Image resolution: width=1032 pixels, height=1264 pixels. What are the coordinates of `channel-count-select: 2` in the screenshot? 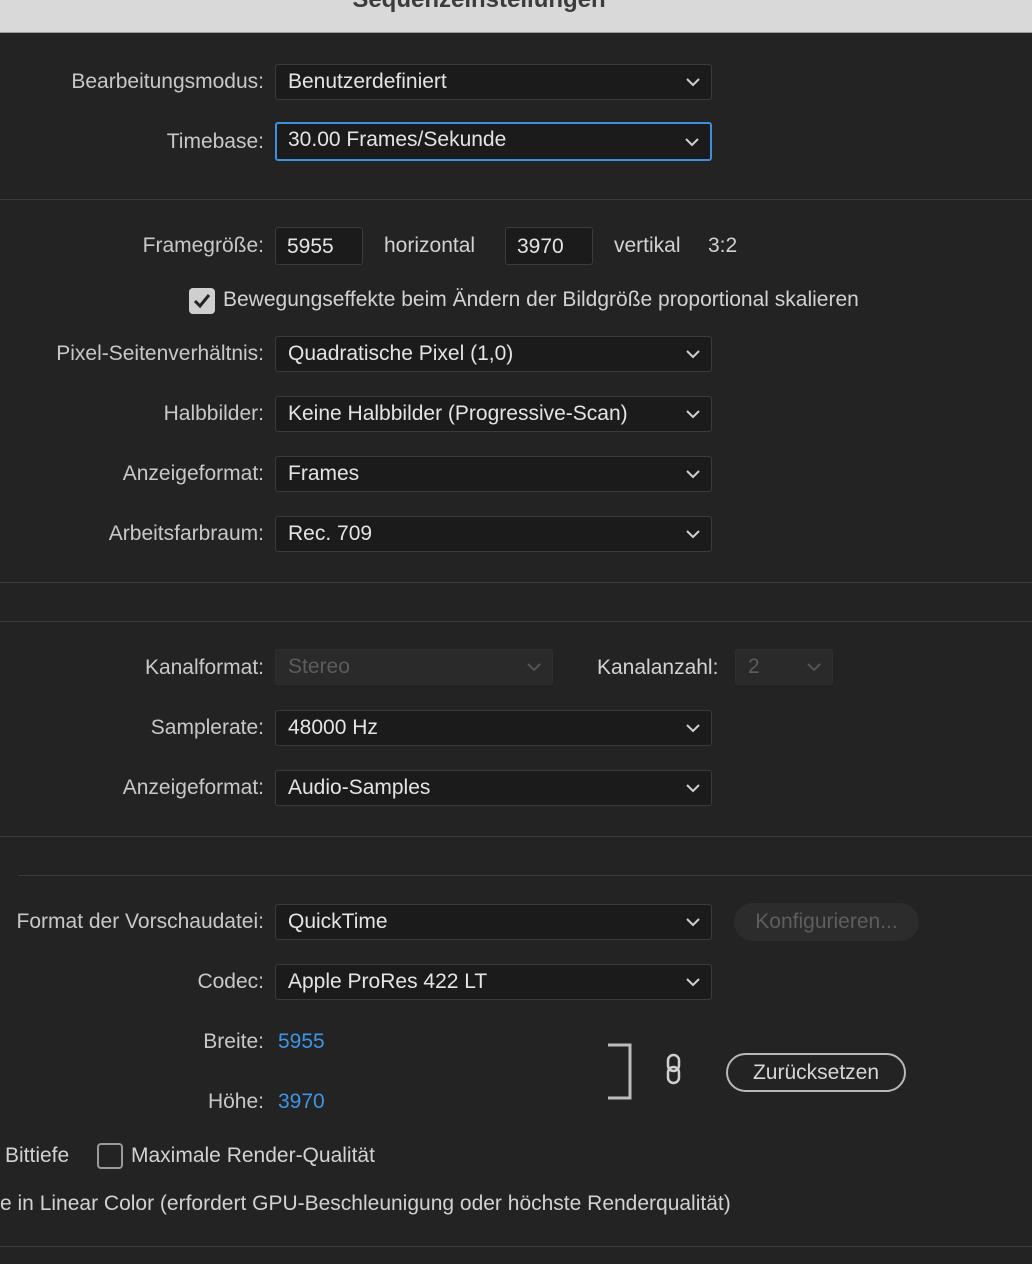 It's located at (784, 667).